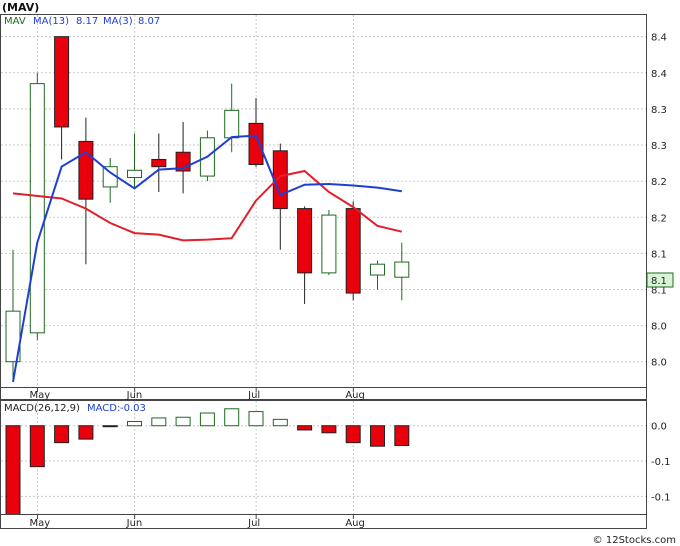 Image resolution: width=680 pixels, height=546 pixels. Describe the element at coordinates (659, 427) in the screenshot. I see `macd-y-tick-label: 0.0` at that location.